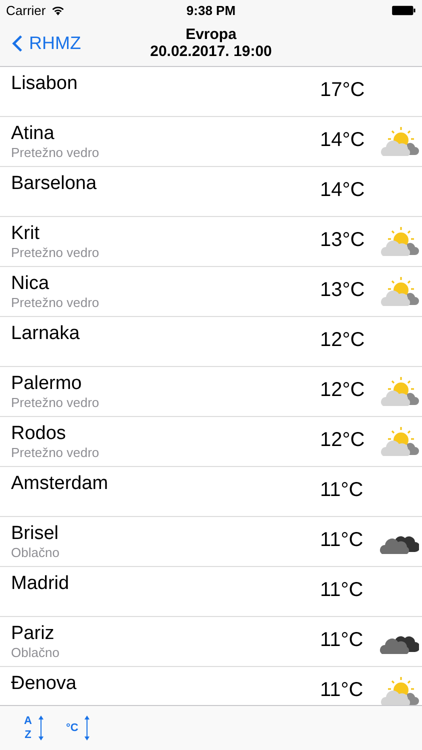  Describe the element at coordinates (211, 342) in the screenshot. I see `city-row: Larnaka 12°C` at that location.